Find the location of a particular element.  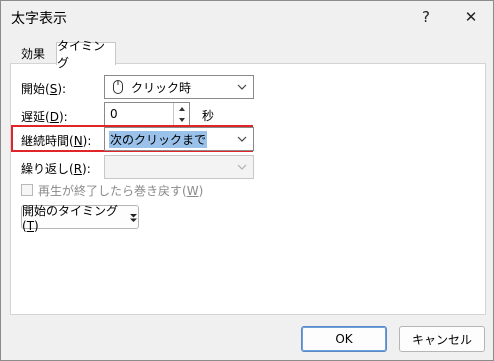

spin-down-icon is located at coordinates (181, 119).